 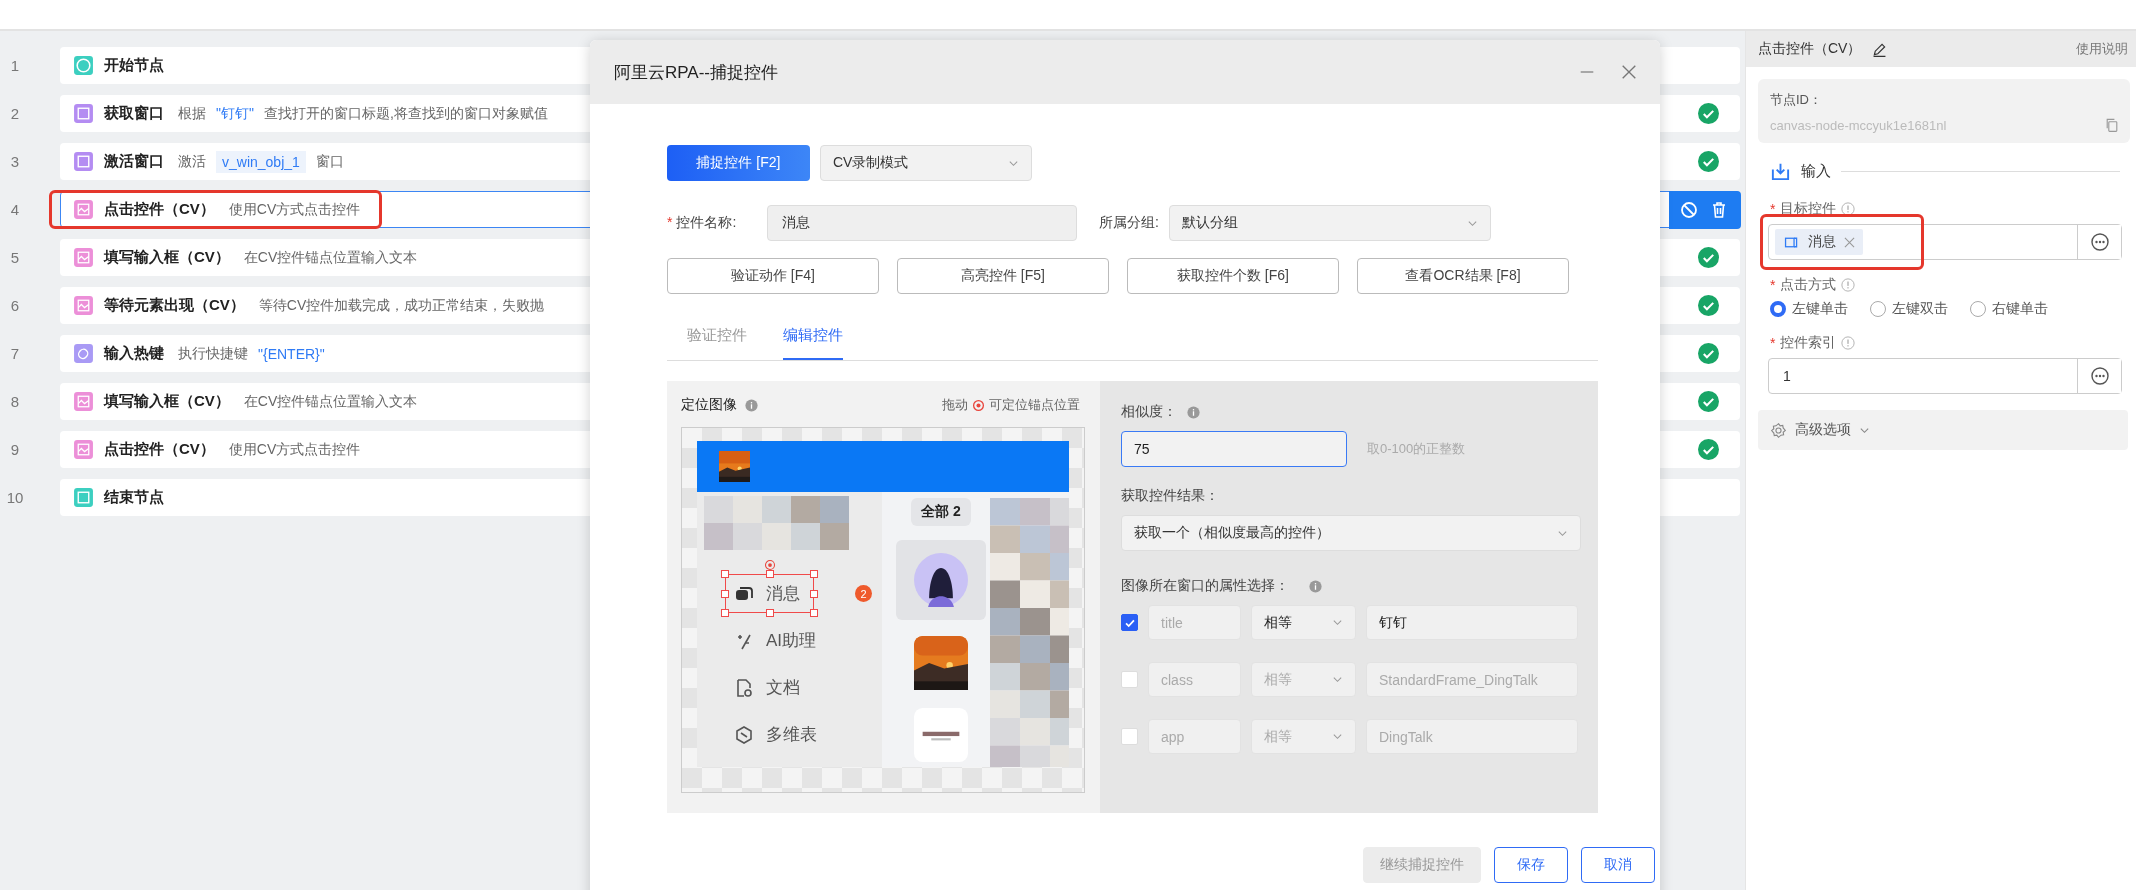 What do you see at coordinates (329, 161) in the screenshot?
I see `step-description: 窗口` at bounding box center [329, 161].